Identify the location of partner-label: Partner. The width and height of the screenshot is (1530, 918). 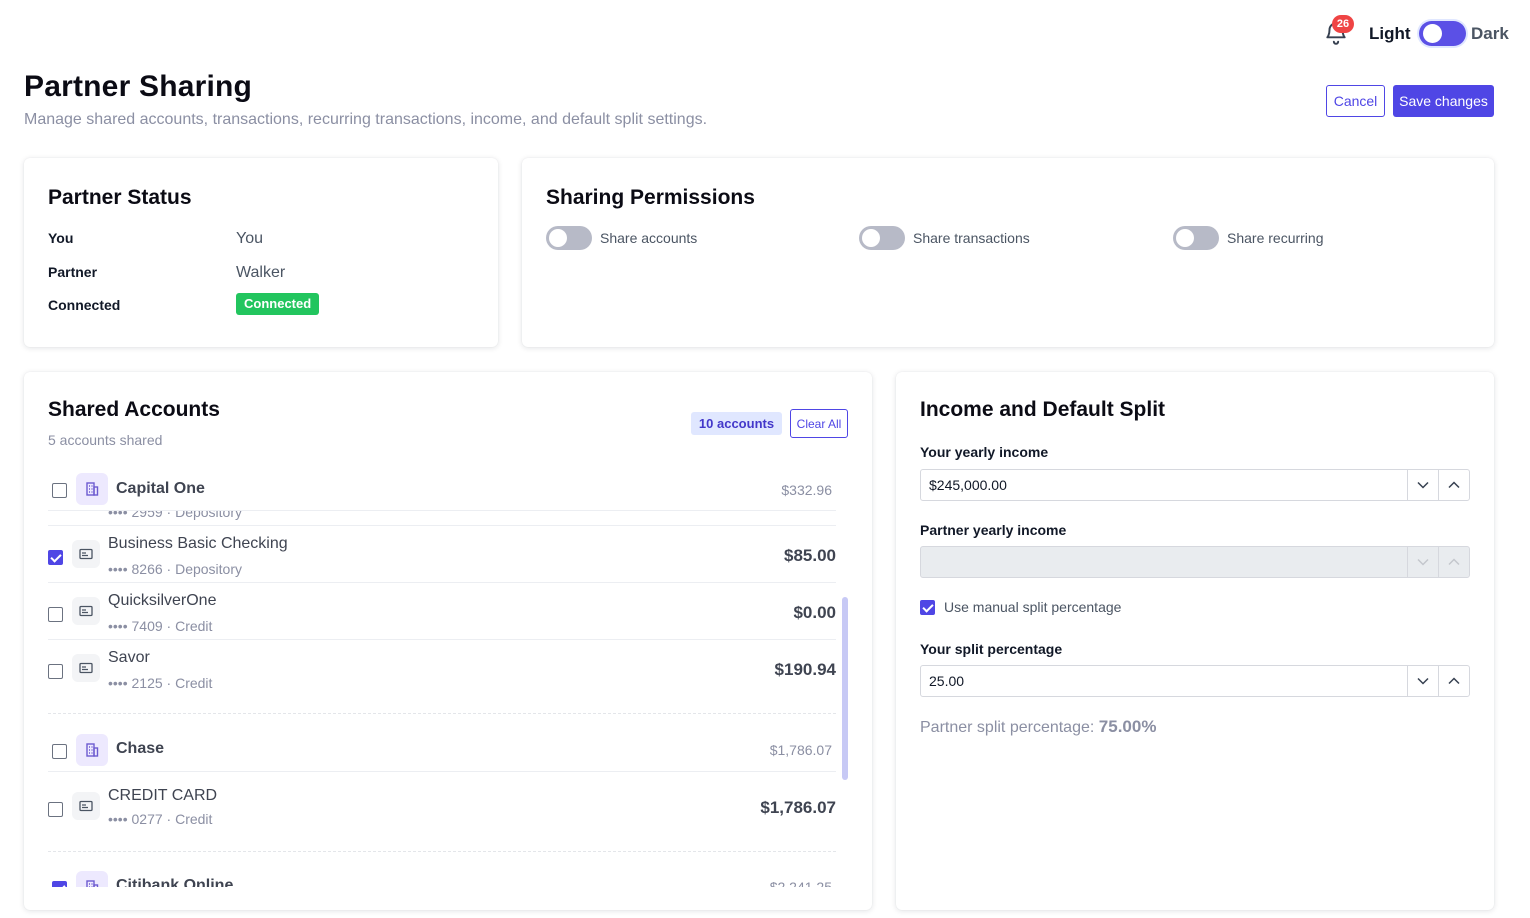
(73, 272).